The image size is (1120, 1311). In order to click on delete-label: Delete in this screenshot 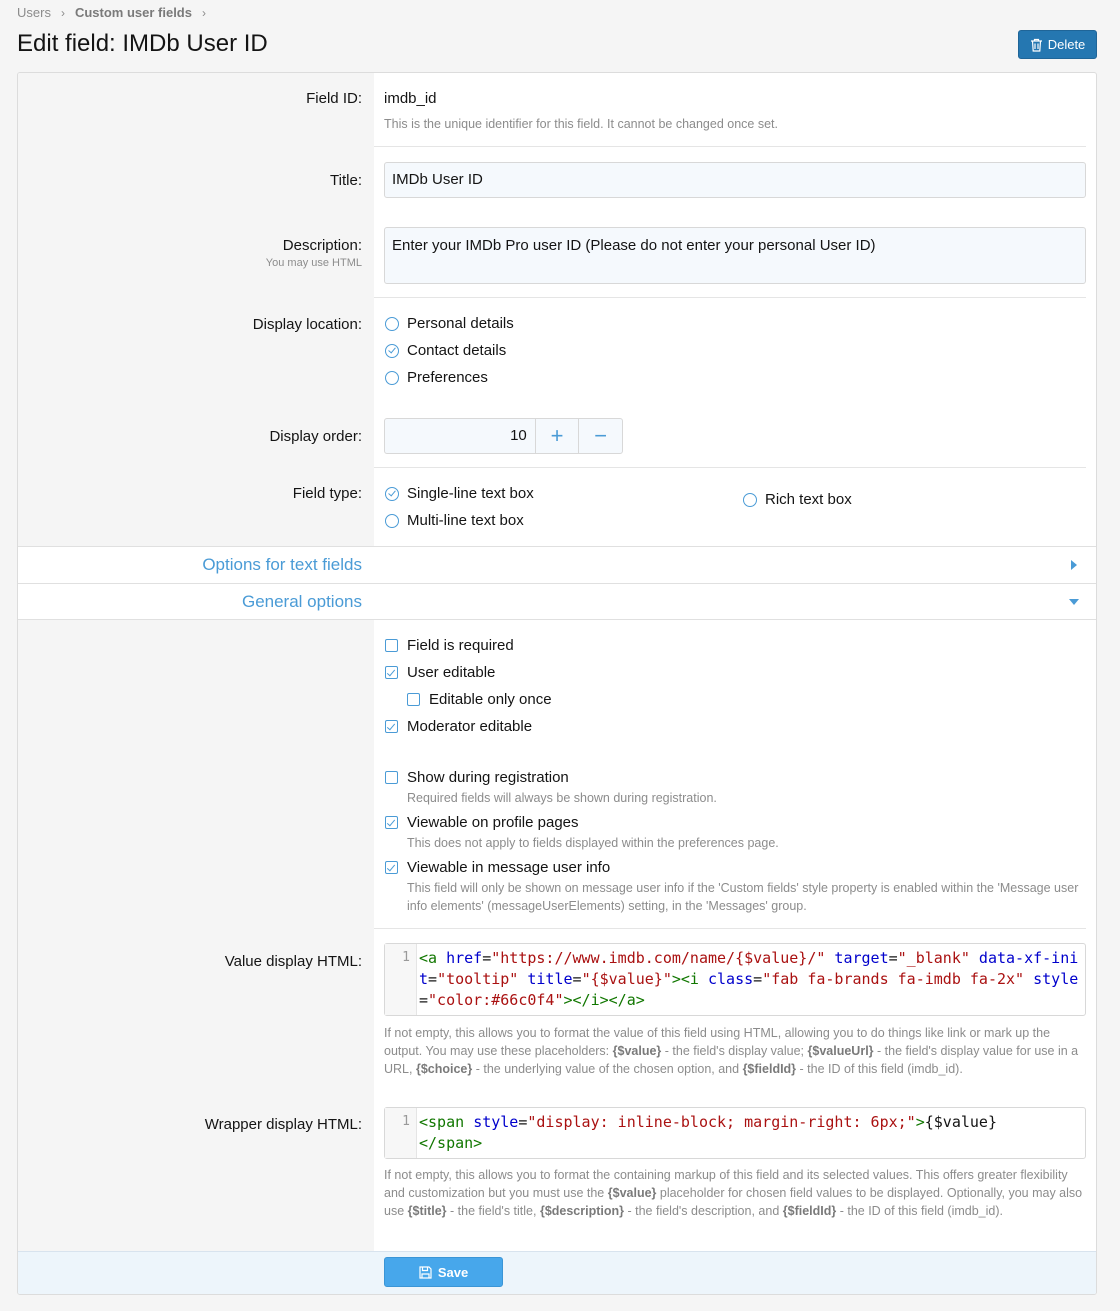, I will do `click(1066, 44)`.